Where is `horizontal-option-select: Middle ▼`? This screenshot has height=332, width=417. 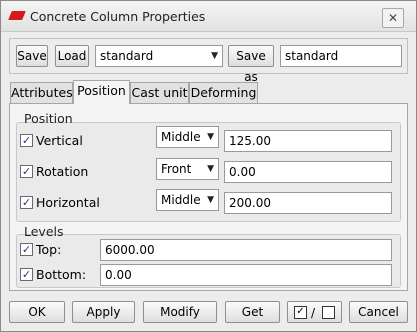
horizontal-option-select: Middle ▼ is located at coordinates (187, 200).